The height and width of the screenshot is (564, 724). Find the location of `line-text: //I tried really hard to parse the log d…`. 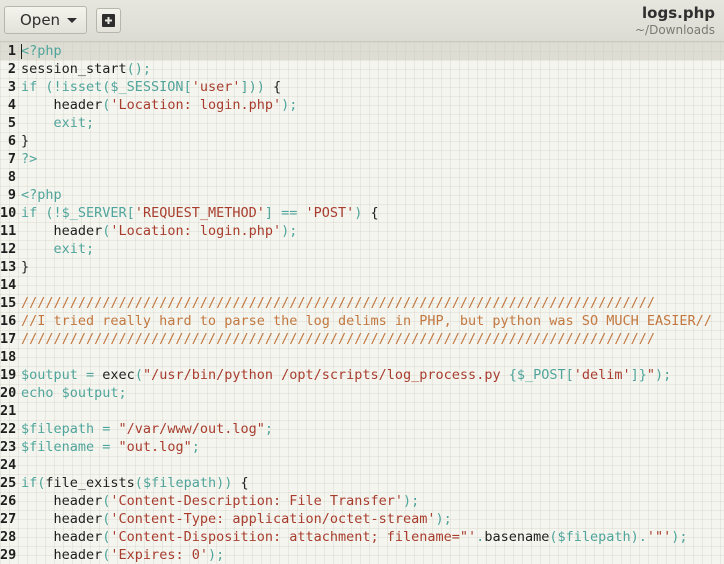

line-text: //I tried really hard to parse the log d… is located at coordinates (366, 321).